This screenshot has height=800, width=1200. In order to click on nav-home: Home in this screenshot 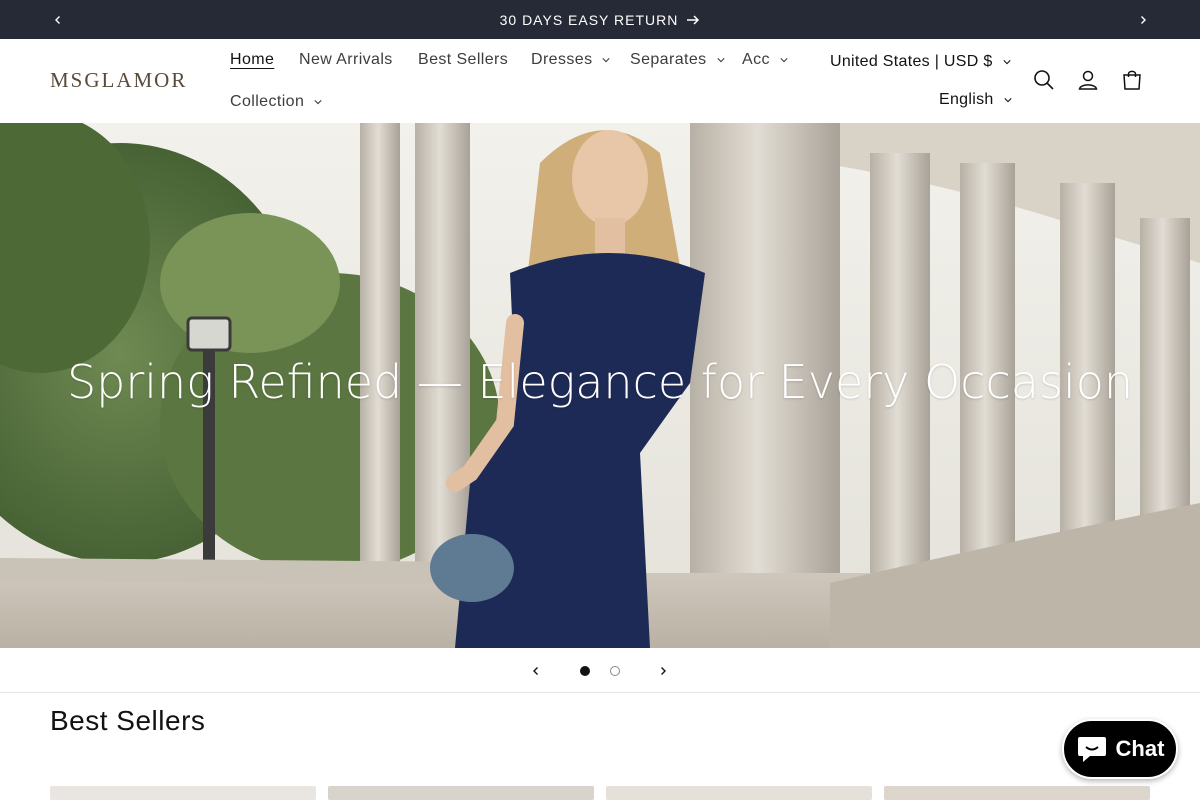, I will do `click(252, 60)`.